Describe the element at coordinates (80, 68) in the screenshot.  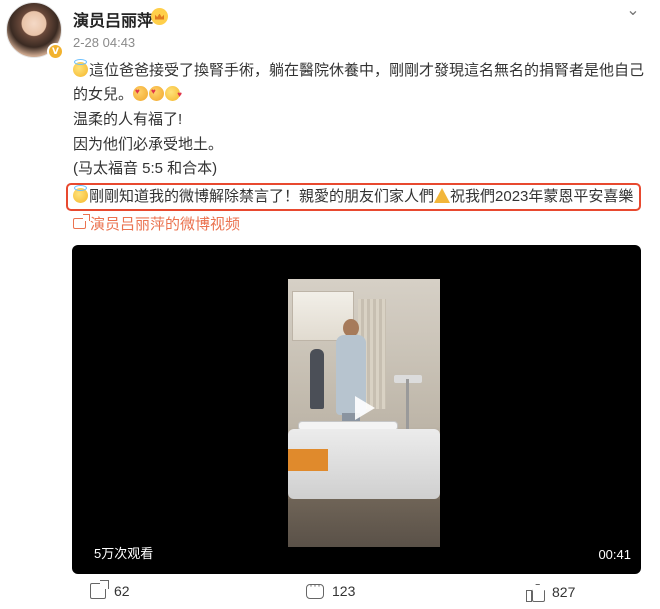
I see `halo-smile-emoji-icon` at that location.